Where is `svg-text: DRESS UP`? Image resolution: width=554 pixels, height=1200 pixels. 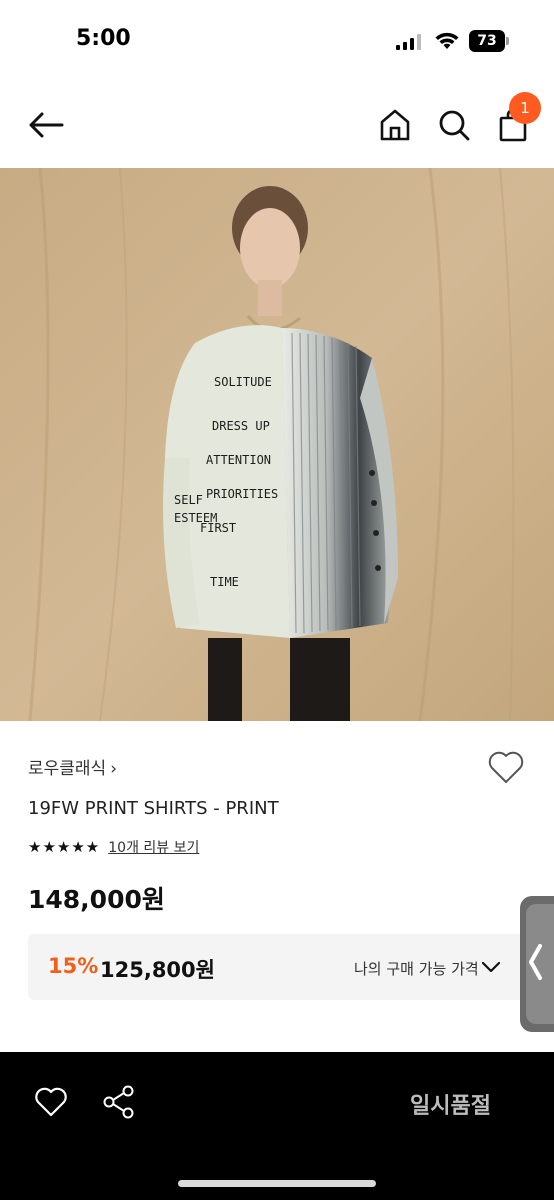 svg-text: DRESS UP is located at coordinates (241, 426).